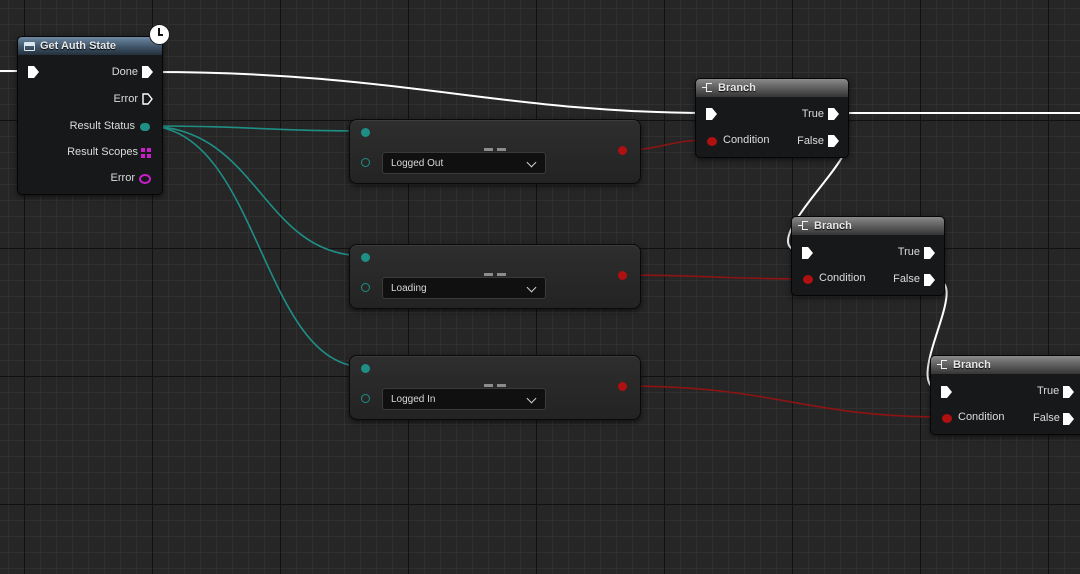  I want to click on branch-node-1: Branch True Condition False, so click(772, 118).